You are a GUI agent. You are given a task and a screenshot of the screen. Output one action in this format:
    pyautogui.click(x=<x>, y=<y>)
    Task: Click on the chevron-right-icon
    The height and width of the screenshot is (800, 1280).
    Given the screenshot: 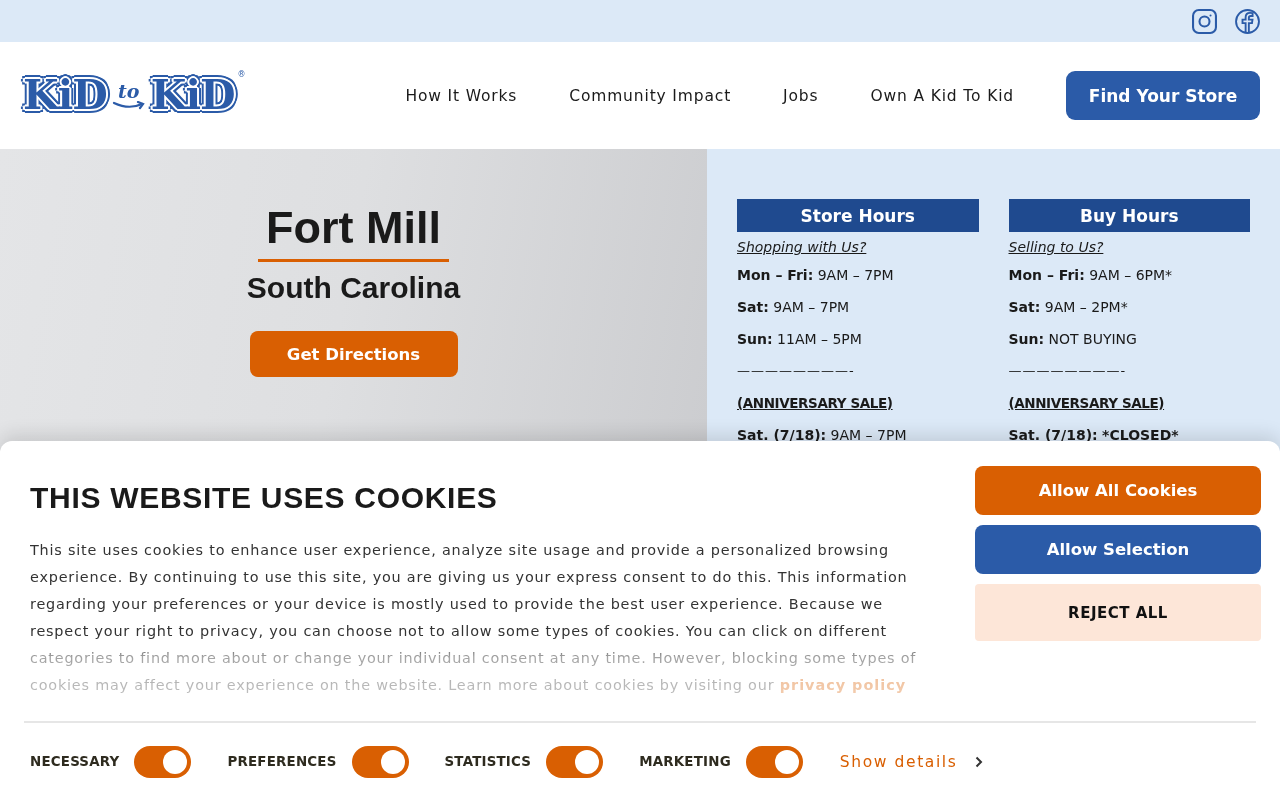 What is the action you would take?
    pyautogui.click(x=979, y=761)
    